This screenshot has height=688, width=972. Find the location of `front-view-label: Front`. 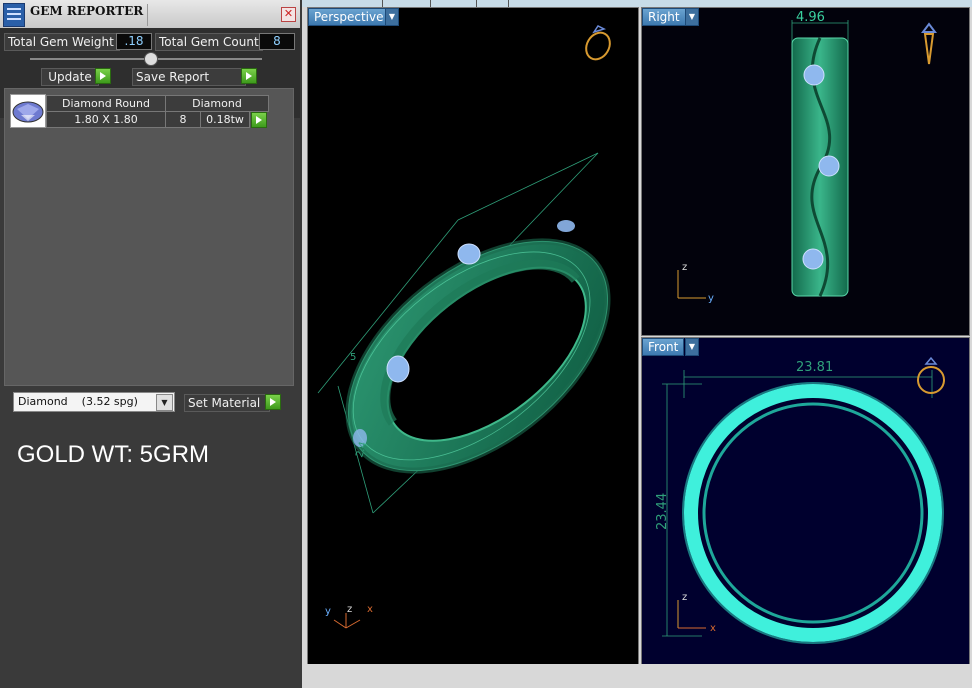

front-view-label: Front is located at coordinates (663, 347).